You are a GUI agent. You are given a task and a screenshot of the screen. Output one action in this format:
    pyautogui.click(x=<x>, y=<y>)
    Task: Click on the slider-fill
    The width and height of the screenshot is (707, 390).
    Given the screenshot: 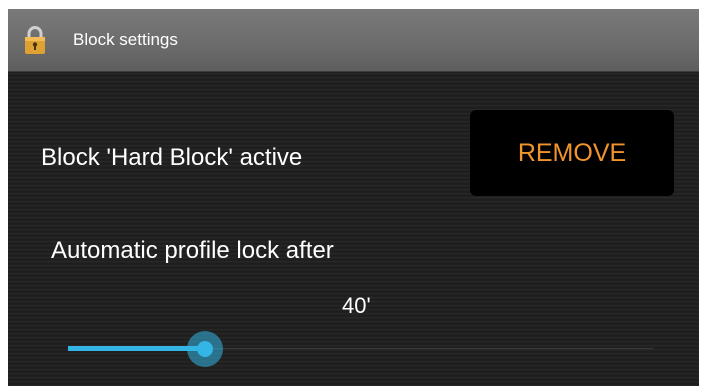 What is the action you would take?
    pyautogui.click(x=136, y=348)
    